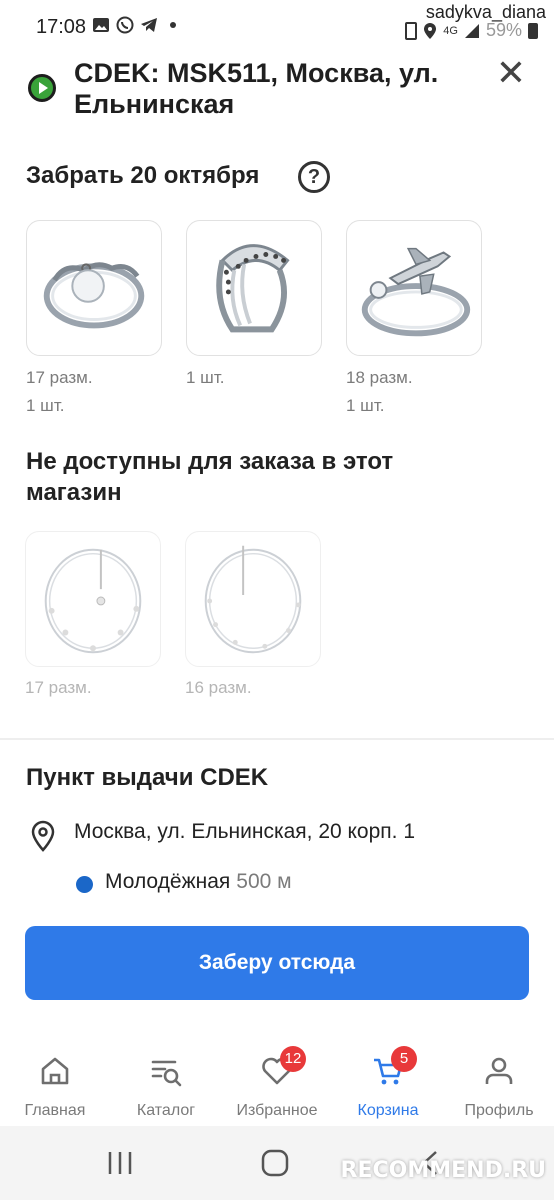 The image size is (554, 1200). Describe the element at coordinates (149, 25) in the screenshot. I see `telegram-icon` at that location.